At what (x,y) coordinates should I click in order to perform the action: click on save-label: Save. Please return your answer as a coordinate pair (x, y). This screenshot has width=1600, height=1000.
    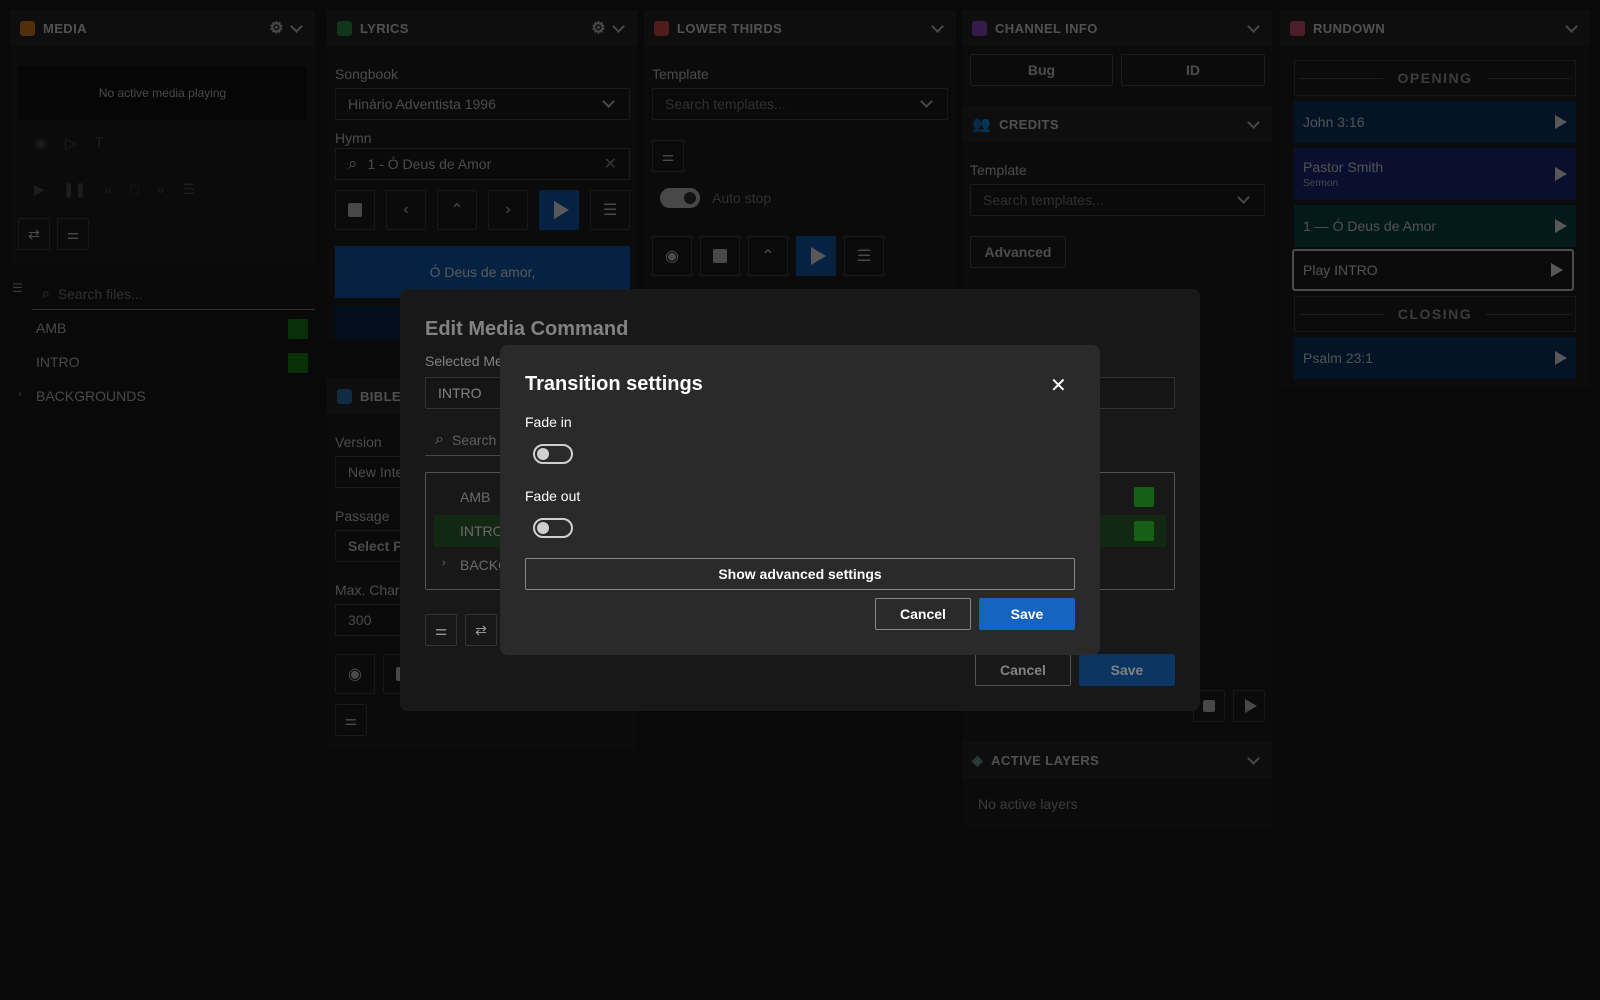
    Looking at the image, I should click on (1027, 614).